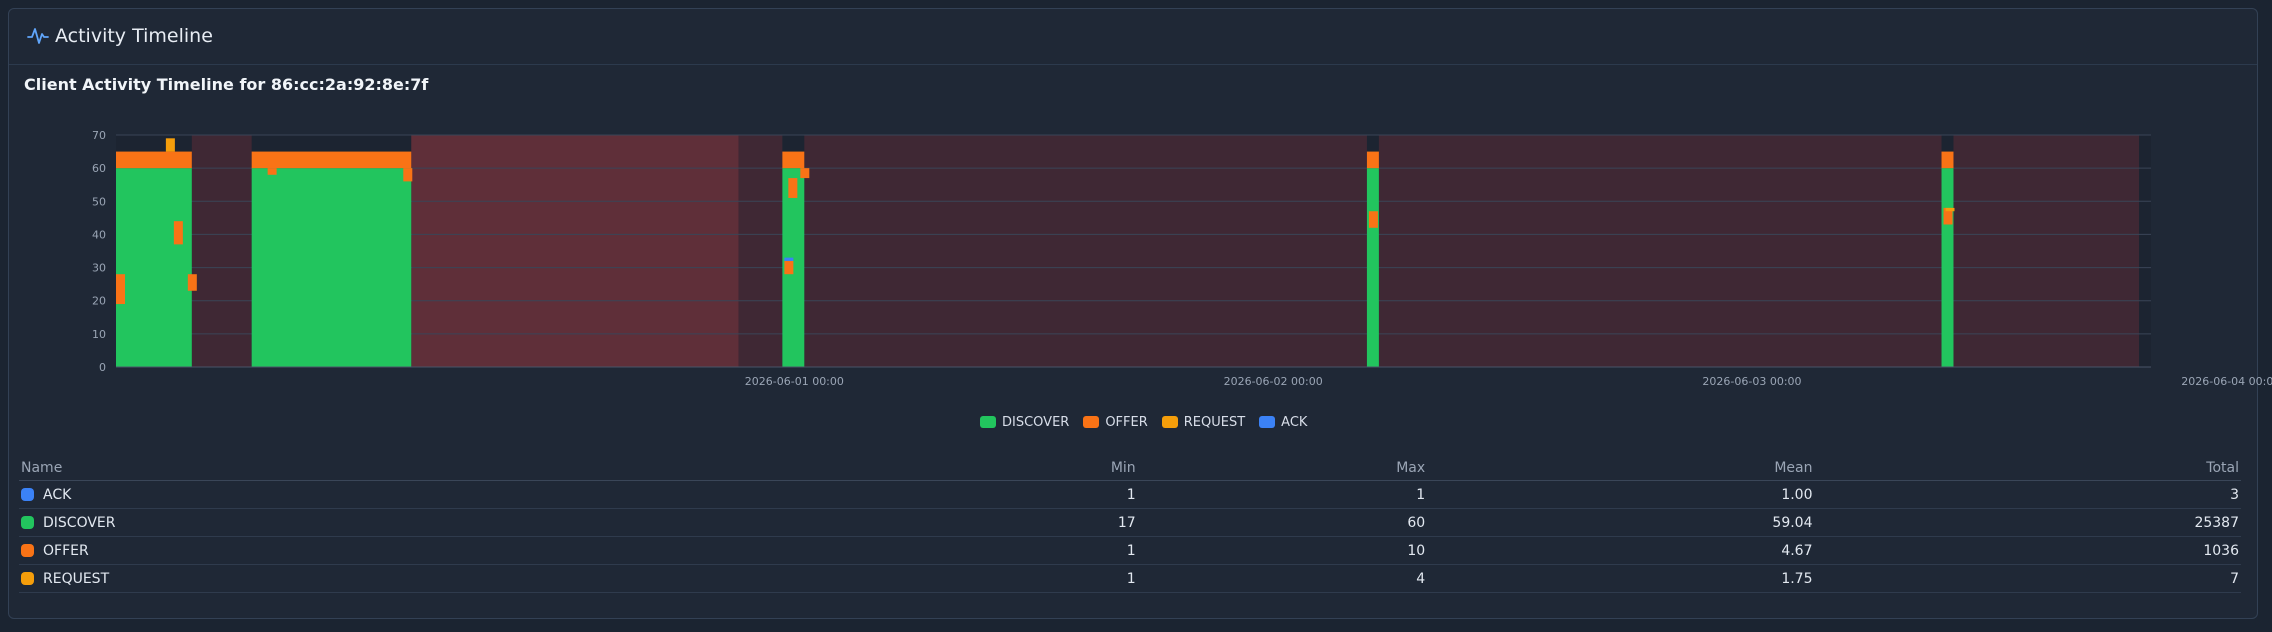  I want to click on legend-item-discover: DISCOVER, so click(1024, 422).